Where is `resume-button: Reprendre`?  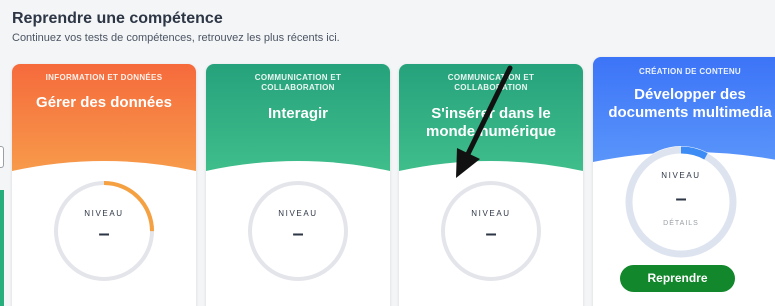 resume-button: Reprendre is located at coordinates (677, 278).